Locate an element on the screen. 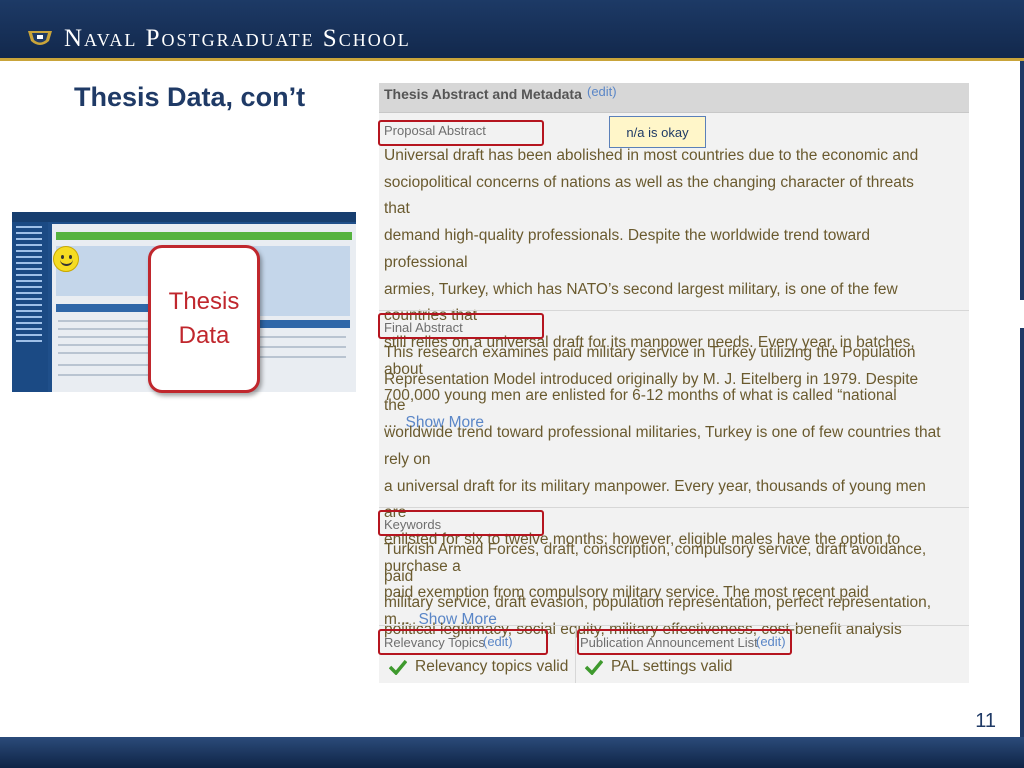  final-abstract-highlight is located at coordinates (461, 326).